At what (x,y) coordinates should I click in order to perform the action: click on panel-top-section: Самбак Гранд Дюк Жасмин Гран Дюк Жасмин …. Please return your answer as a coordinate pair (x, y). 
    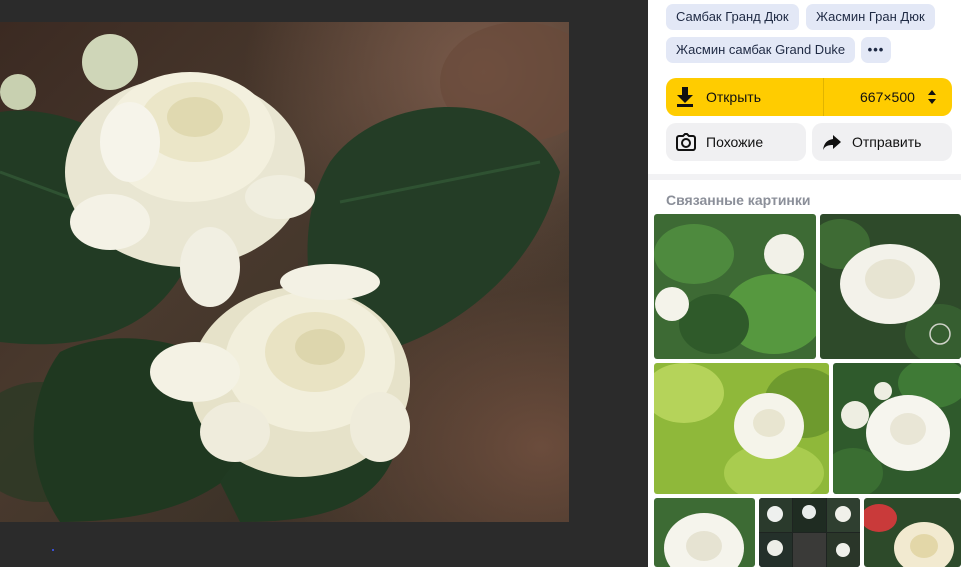
    Looking at the image, I should click on (804, 87).